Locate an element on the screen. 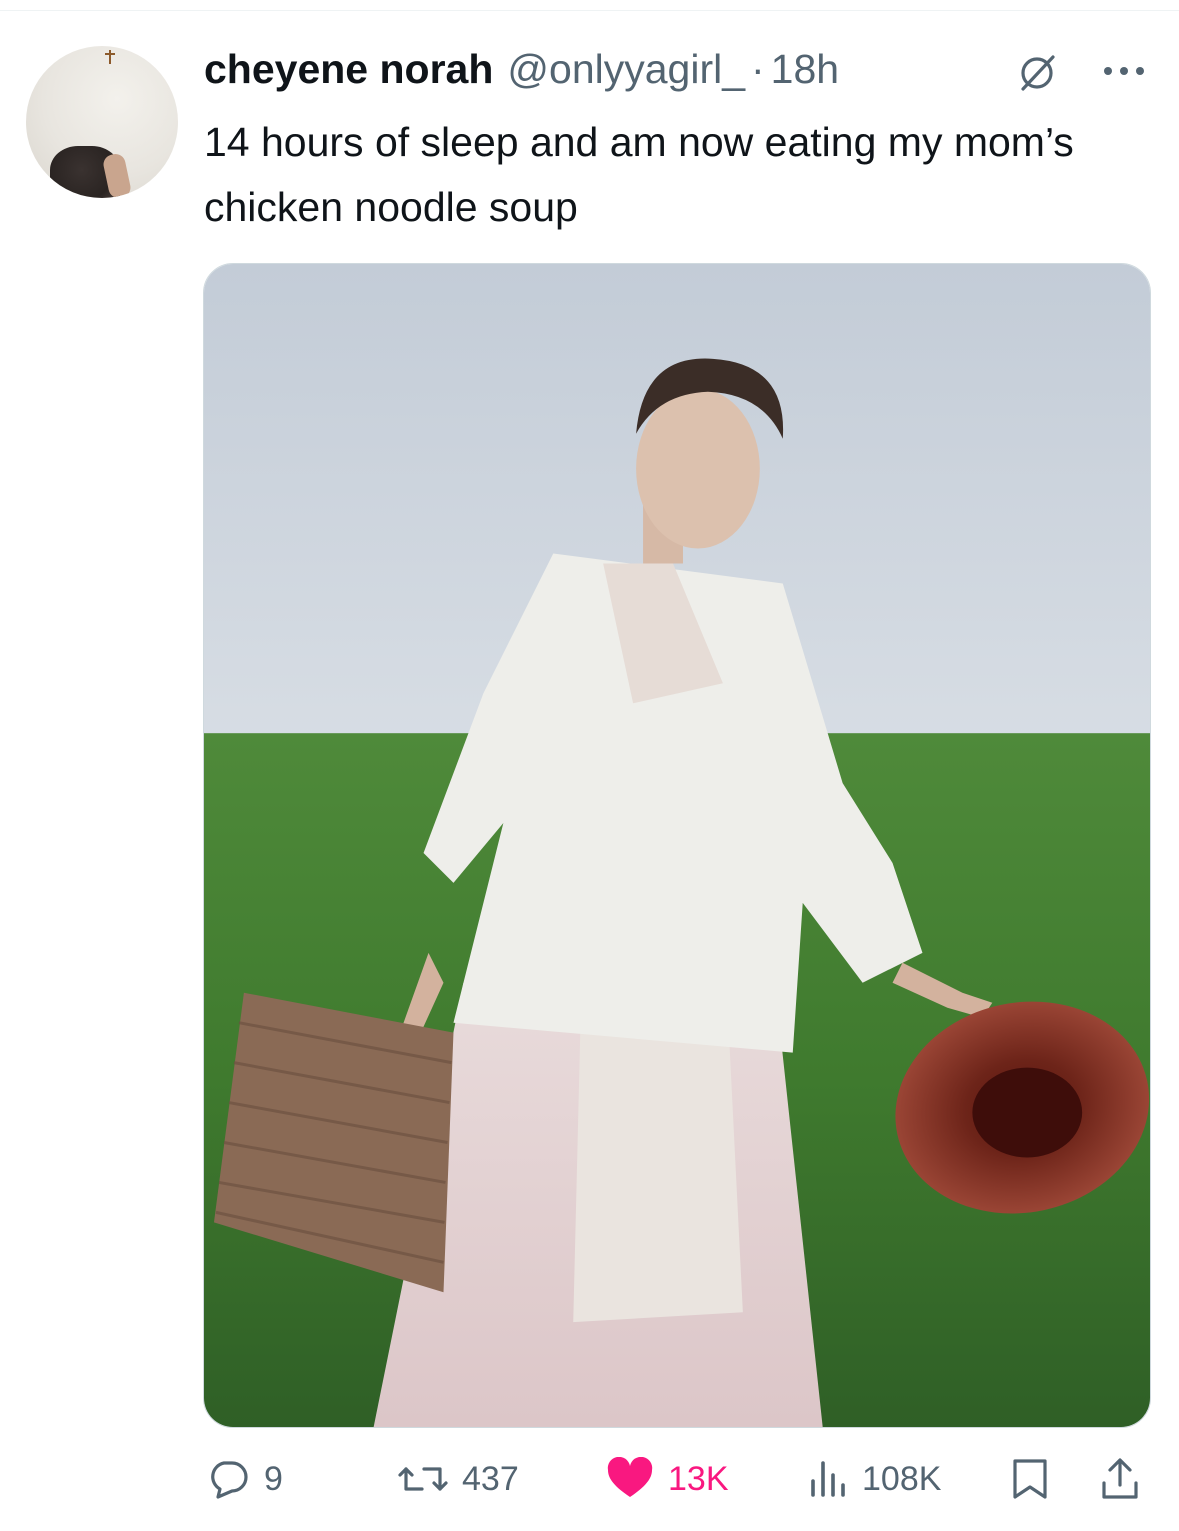  tweet-header: cheyene norah @onlyyagirl_ · 18h is located at coordinates (521, 71).